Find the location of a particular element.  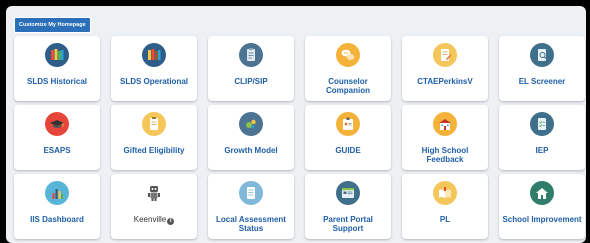

tile-parent-portal-support: Parent Portal Support is located at coordinates (348, 206).